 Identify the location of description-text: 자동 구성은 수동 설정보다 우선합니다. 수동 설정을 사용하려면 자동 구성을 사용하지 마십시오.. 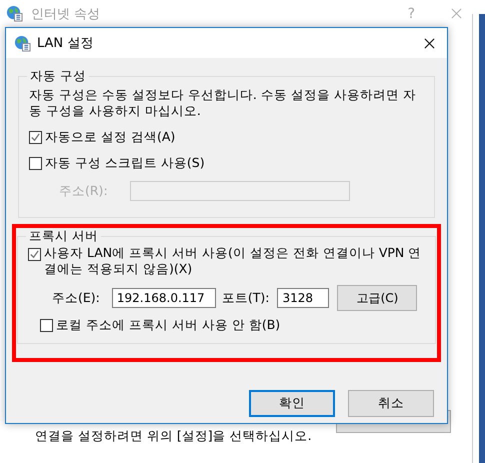
(223, 103).